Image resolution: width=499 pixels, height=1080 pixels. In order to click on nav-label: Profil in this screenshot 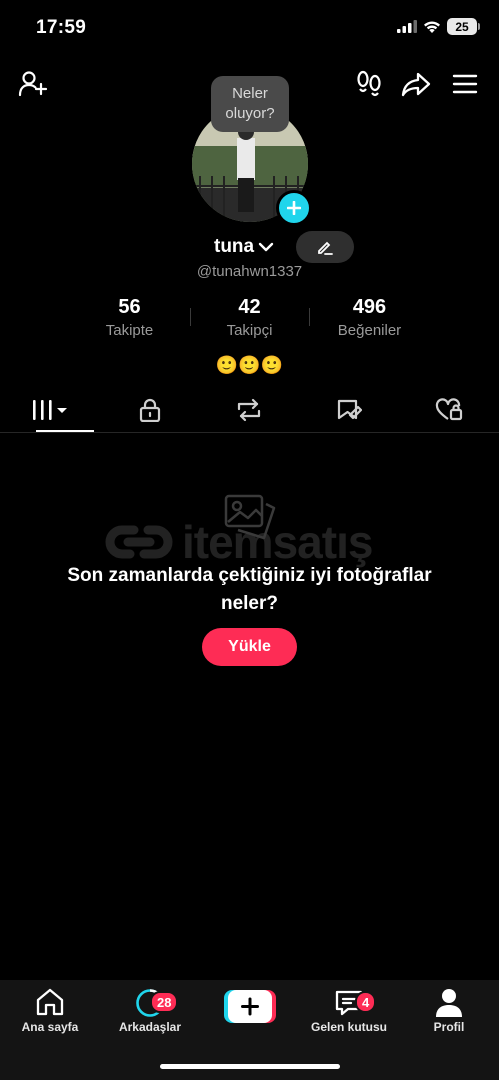, I will do `click(449, 1027)`.